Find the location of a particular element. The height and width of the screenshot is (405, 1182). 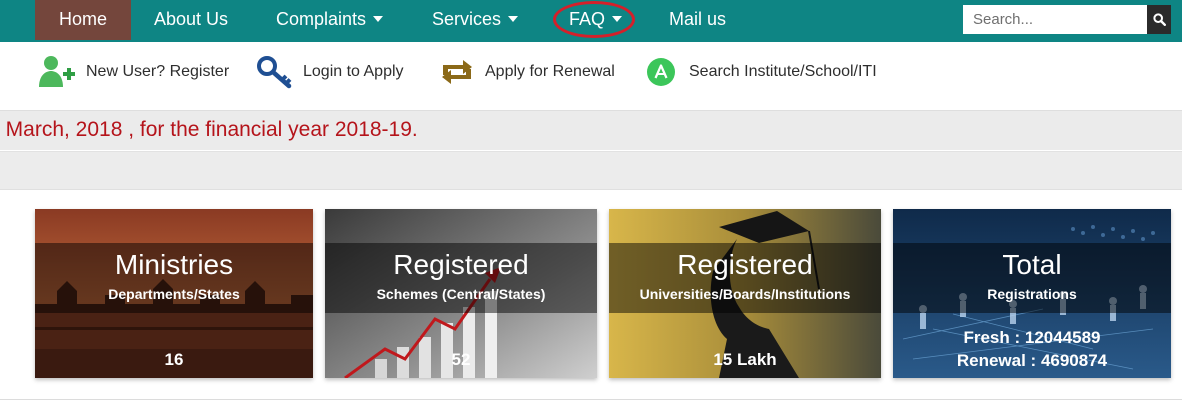

add-user-icon is located at coordinates (58, 72).